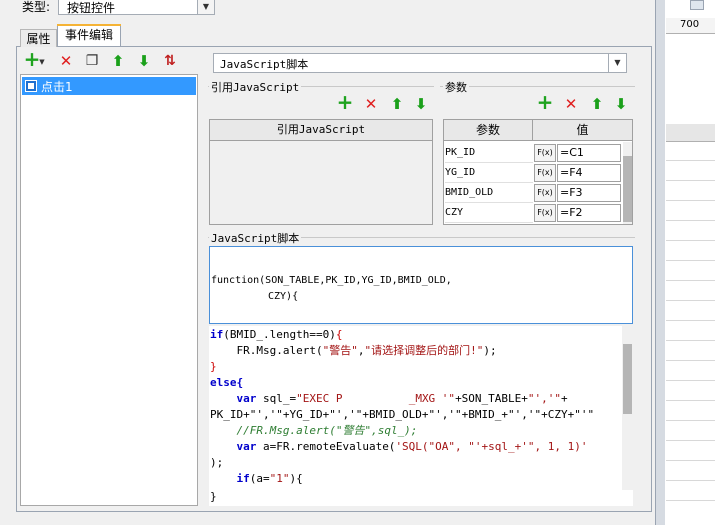  What do you see at coordinates (585, 105) in the screenshot?
I see `params-toolbar` at bounding box center [585, 105].